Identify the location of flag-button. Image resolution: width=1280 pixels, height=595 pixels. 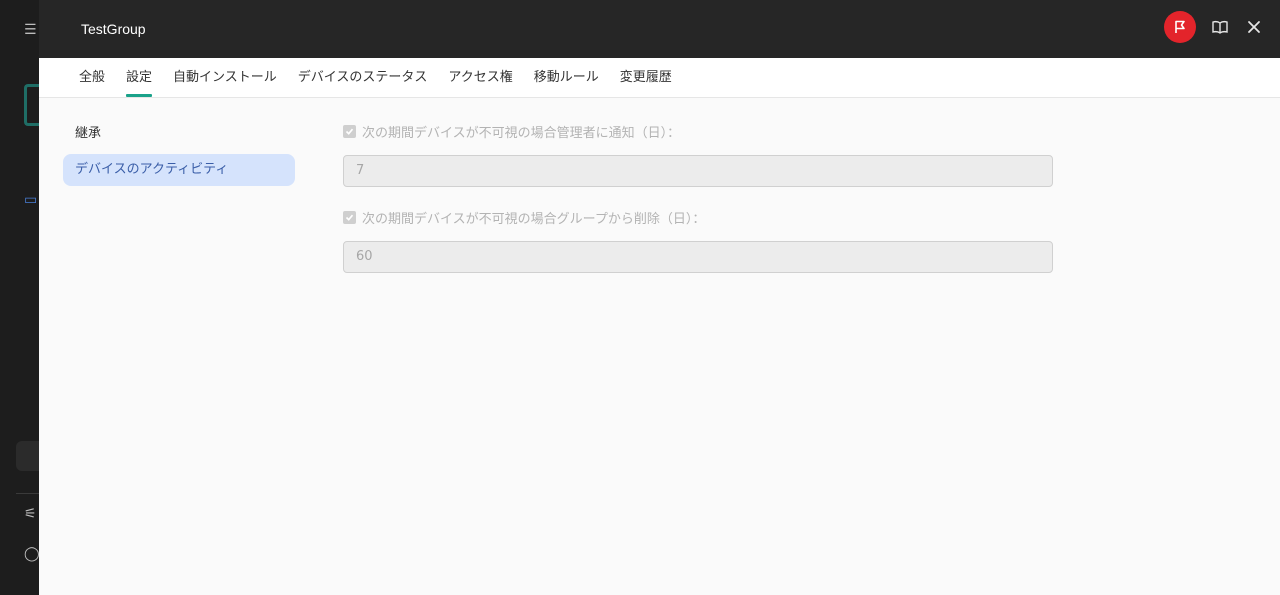
(1180, 27).